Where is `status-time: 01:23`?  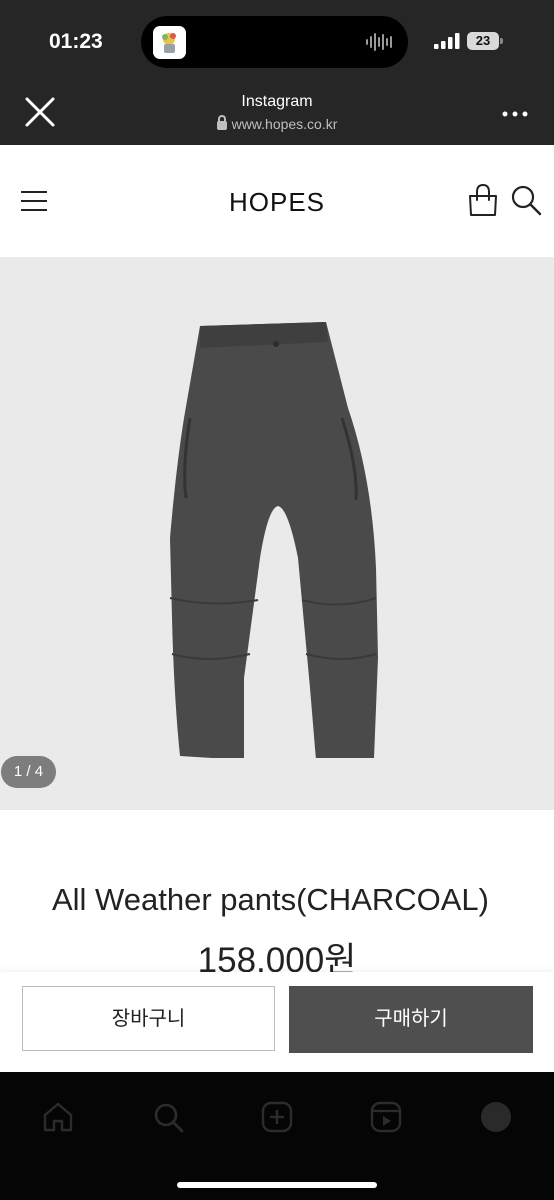 status-time: 01:23 is located at coordinates (76, 41).